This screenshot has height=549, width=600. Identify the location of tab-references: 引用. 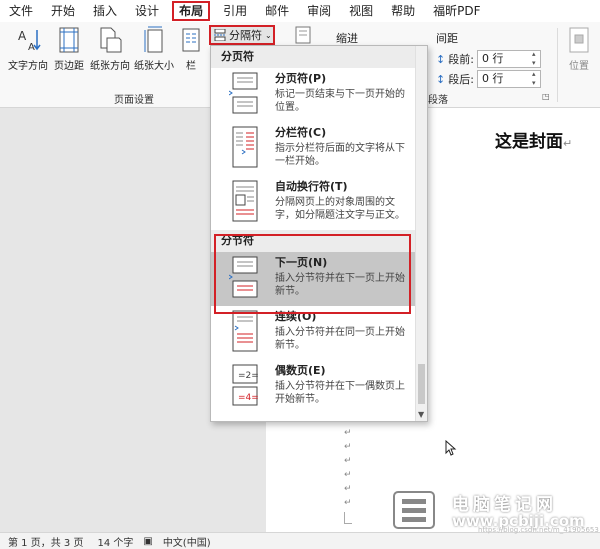
(235, 11).